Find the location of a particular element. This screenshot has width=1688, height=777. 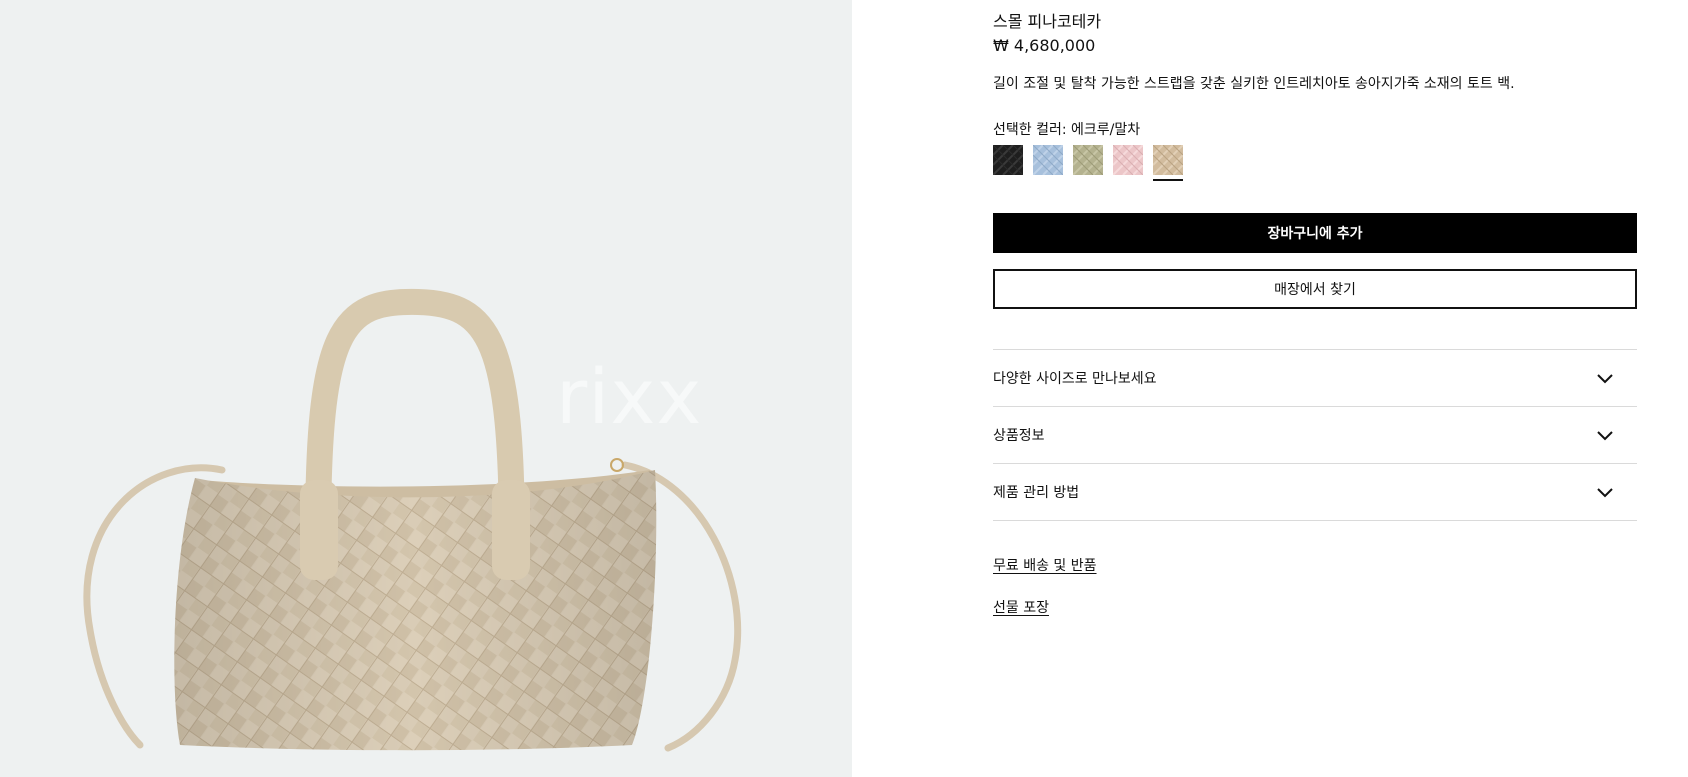

color-swatches is located at coordinates (1123, 165).